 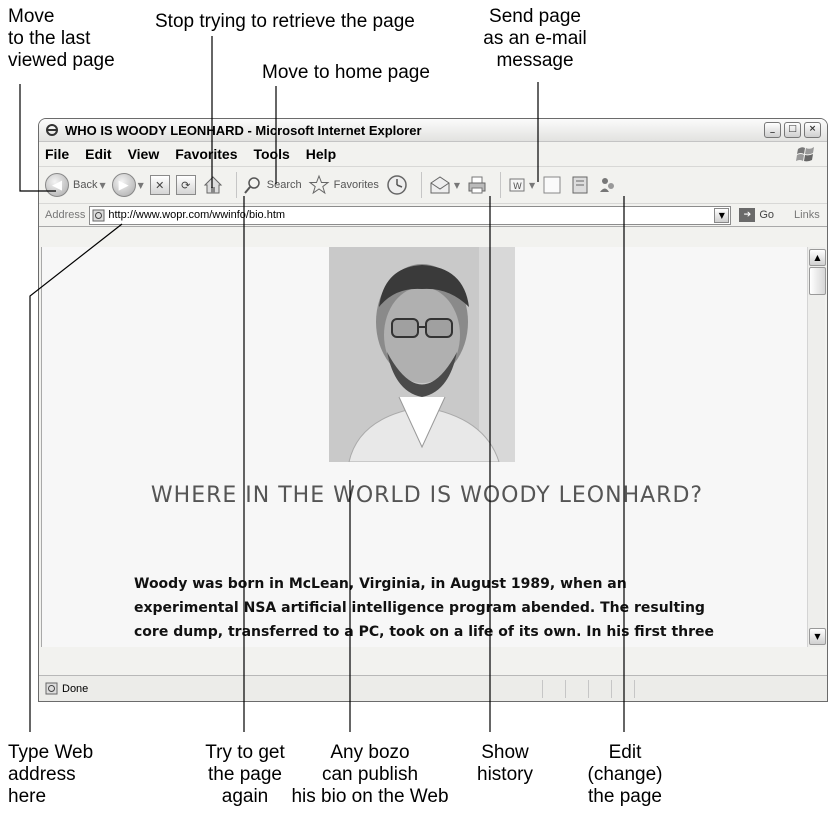 I want to click on menu-help: Help, so click(x=321, y=154).